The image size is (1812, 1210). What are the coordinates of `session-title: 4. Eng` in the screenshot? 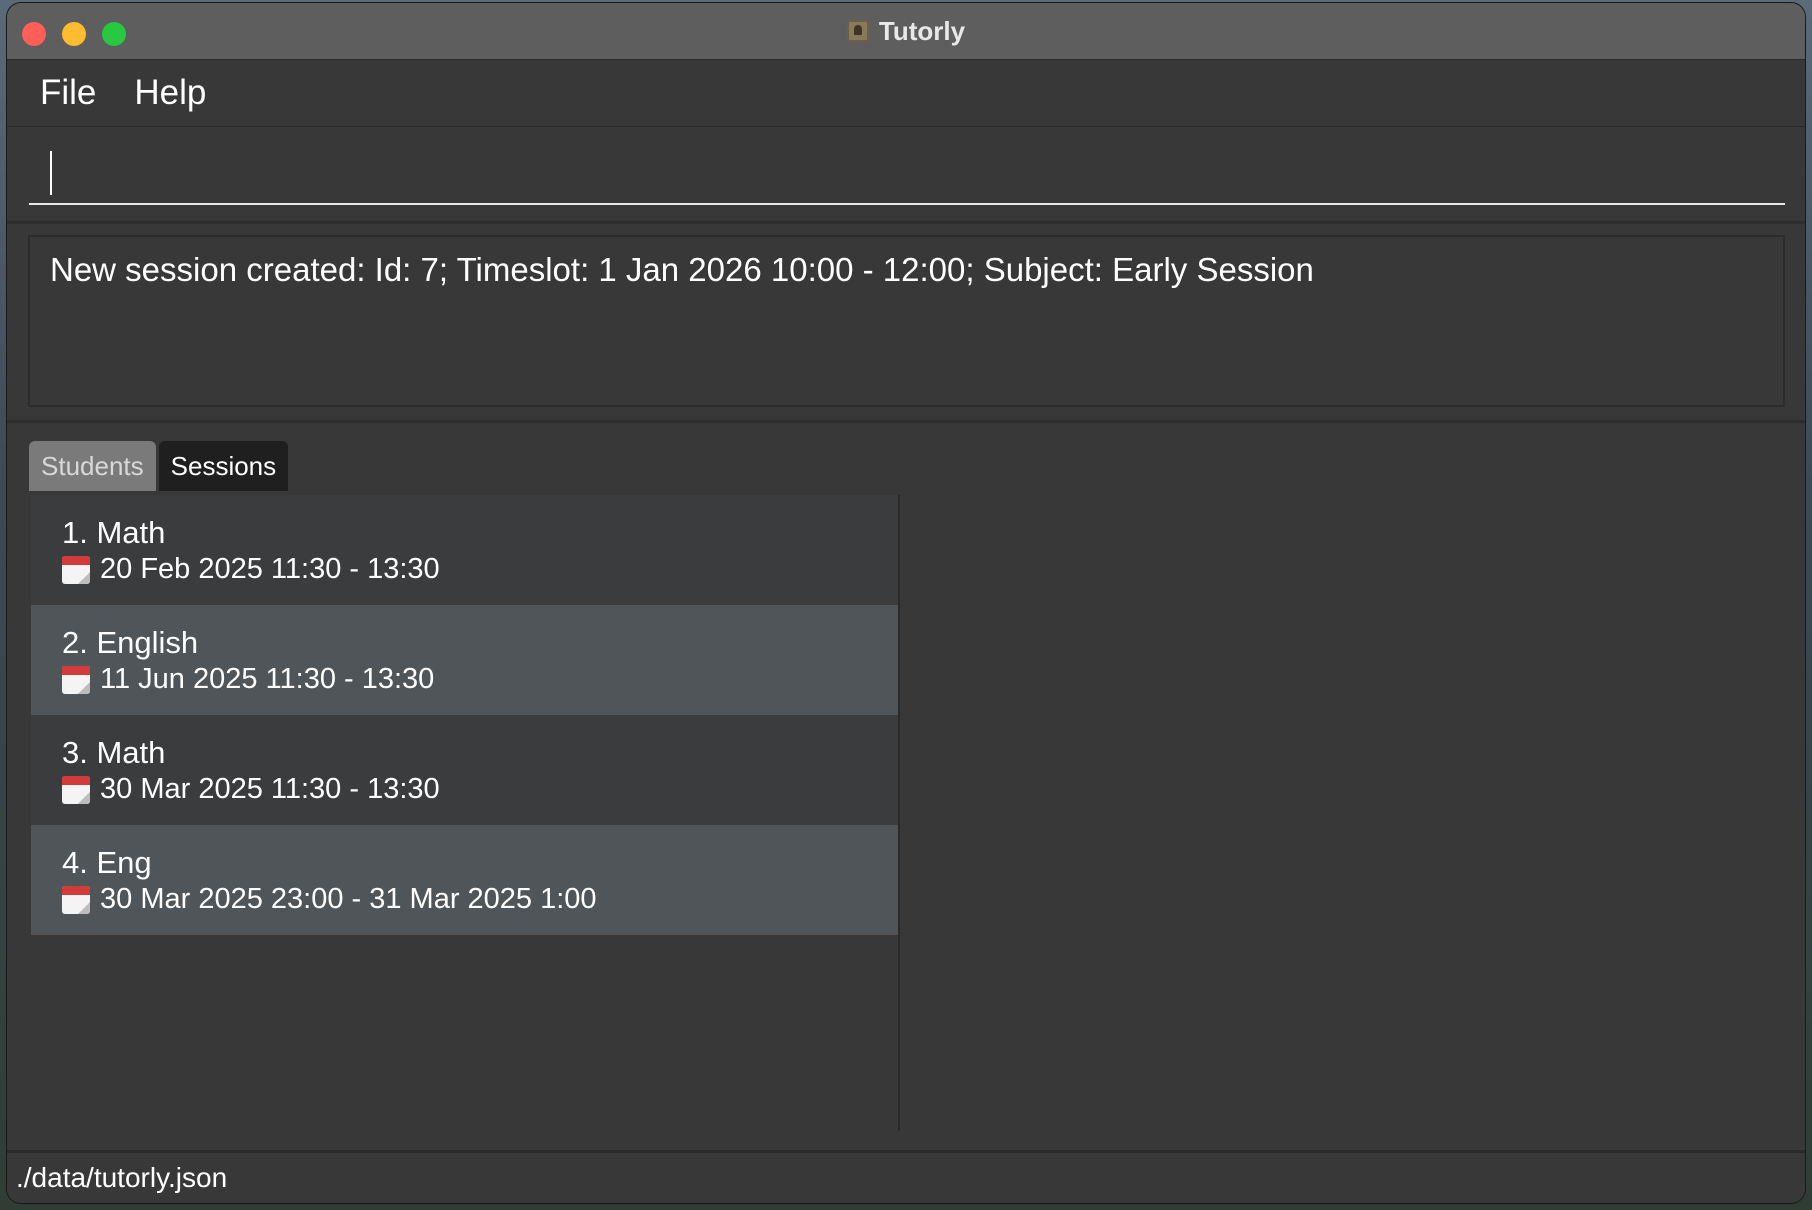 It's located at (107, 862).